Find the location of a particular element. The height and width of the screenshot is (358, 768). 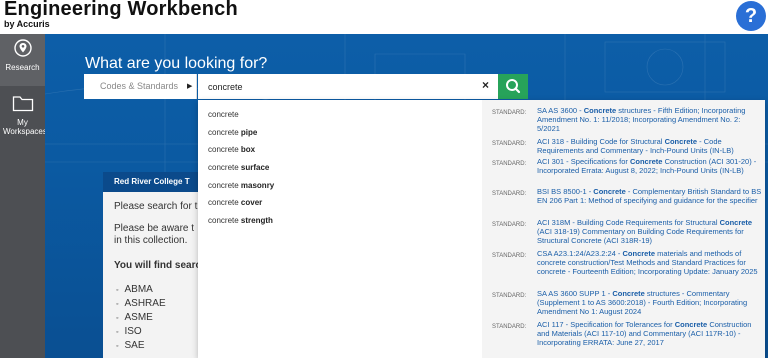

suggestion-item: concrete strength is located at coordinates (240, 220).